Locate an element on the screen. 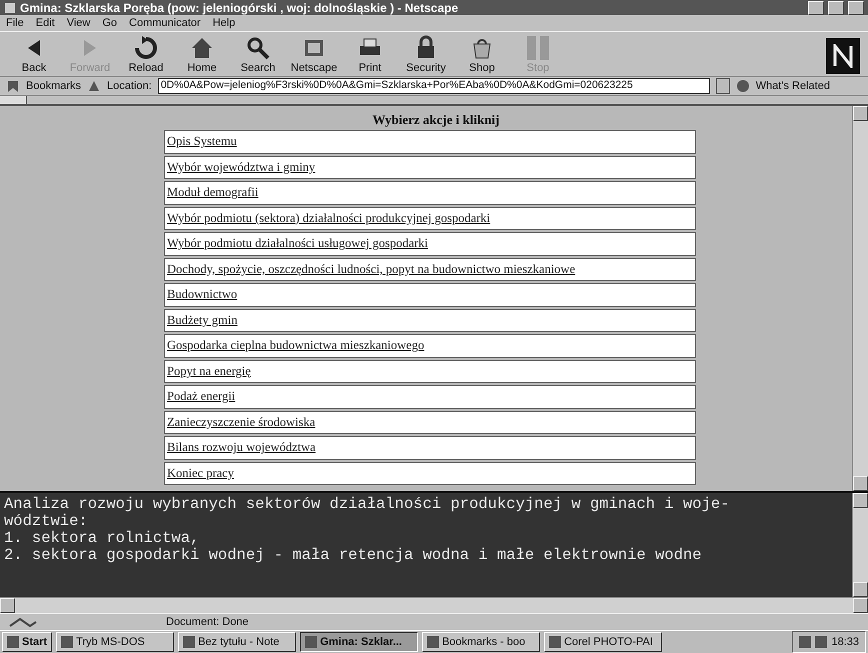 The width and height of the screenshot is (868, 653). menu-link: Gospodarka cieplna budownictwa mieszkaniowego is located at coordinates (295, 346).